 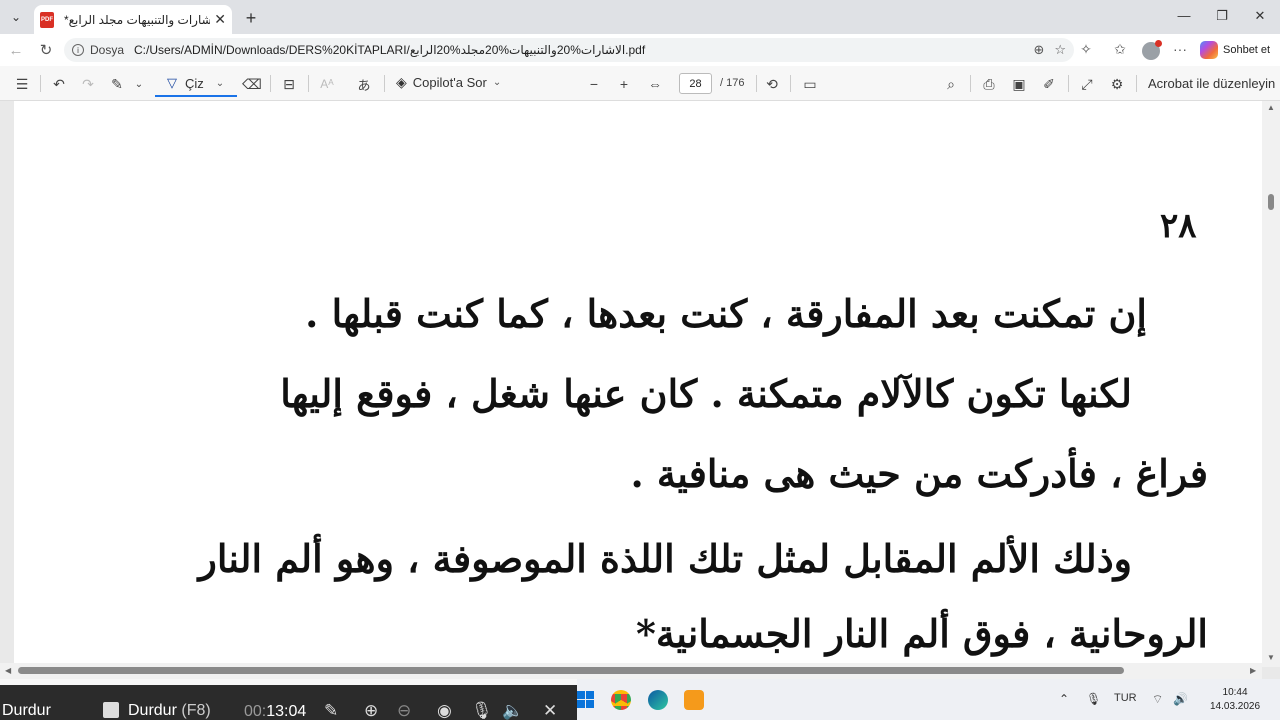 What do you see at coordinates (289, 84) in the screenshot?
I see `text-box-icon: ⊟` at bounding box center [289, 84].